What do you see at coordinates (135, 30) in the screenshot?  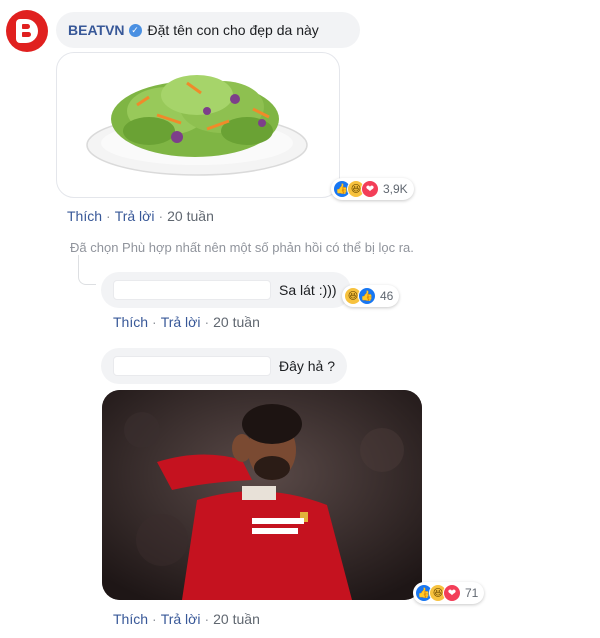 I see `verified-badge-icon: ✓` at bounding box center [135, 30].